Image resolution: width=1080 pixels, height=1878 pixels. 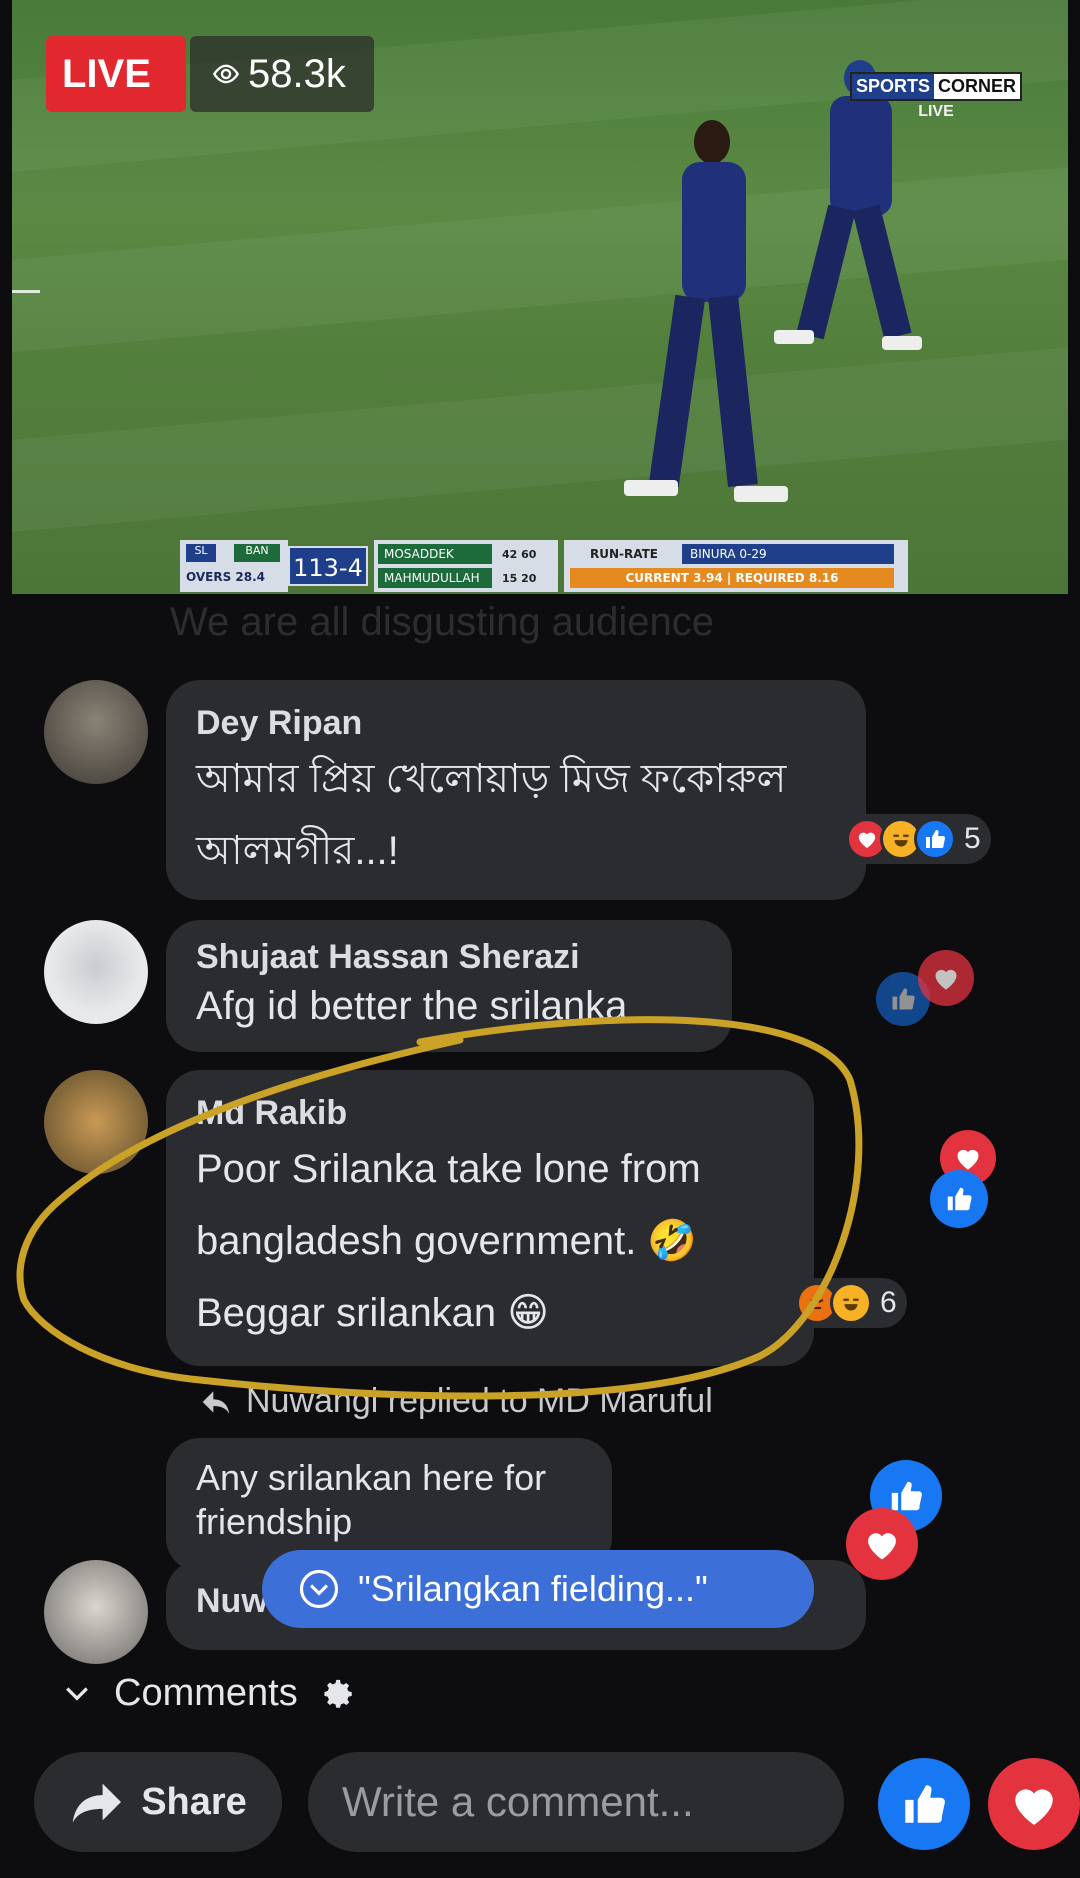 I want to click on reply-note: Nuwangi replied to MD Maruful, so click(x=479, y=1401).